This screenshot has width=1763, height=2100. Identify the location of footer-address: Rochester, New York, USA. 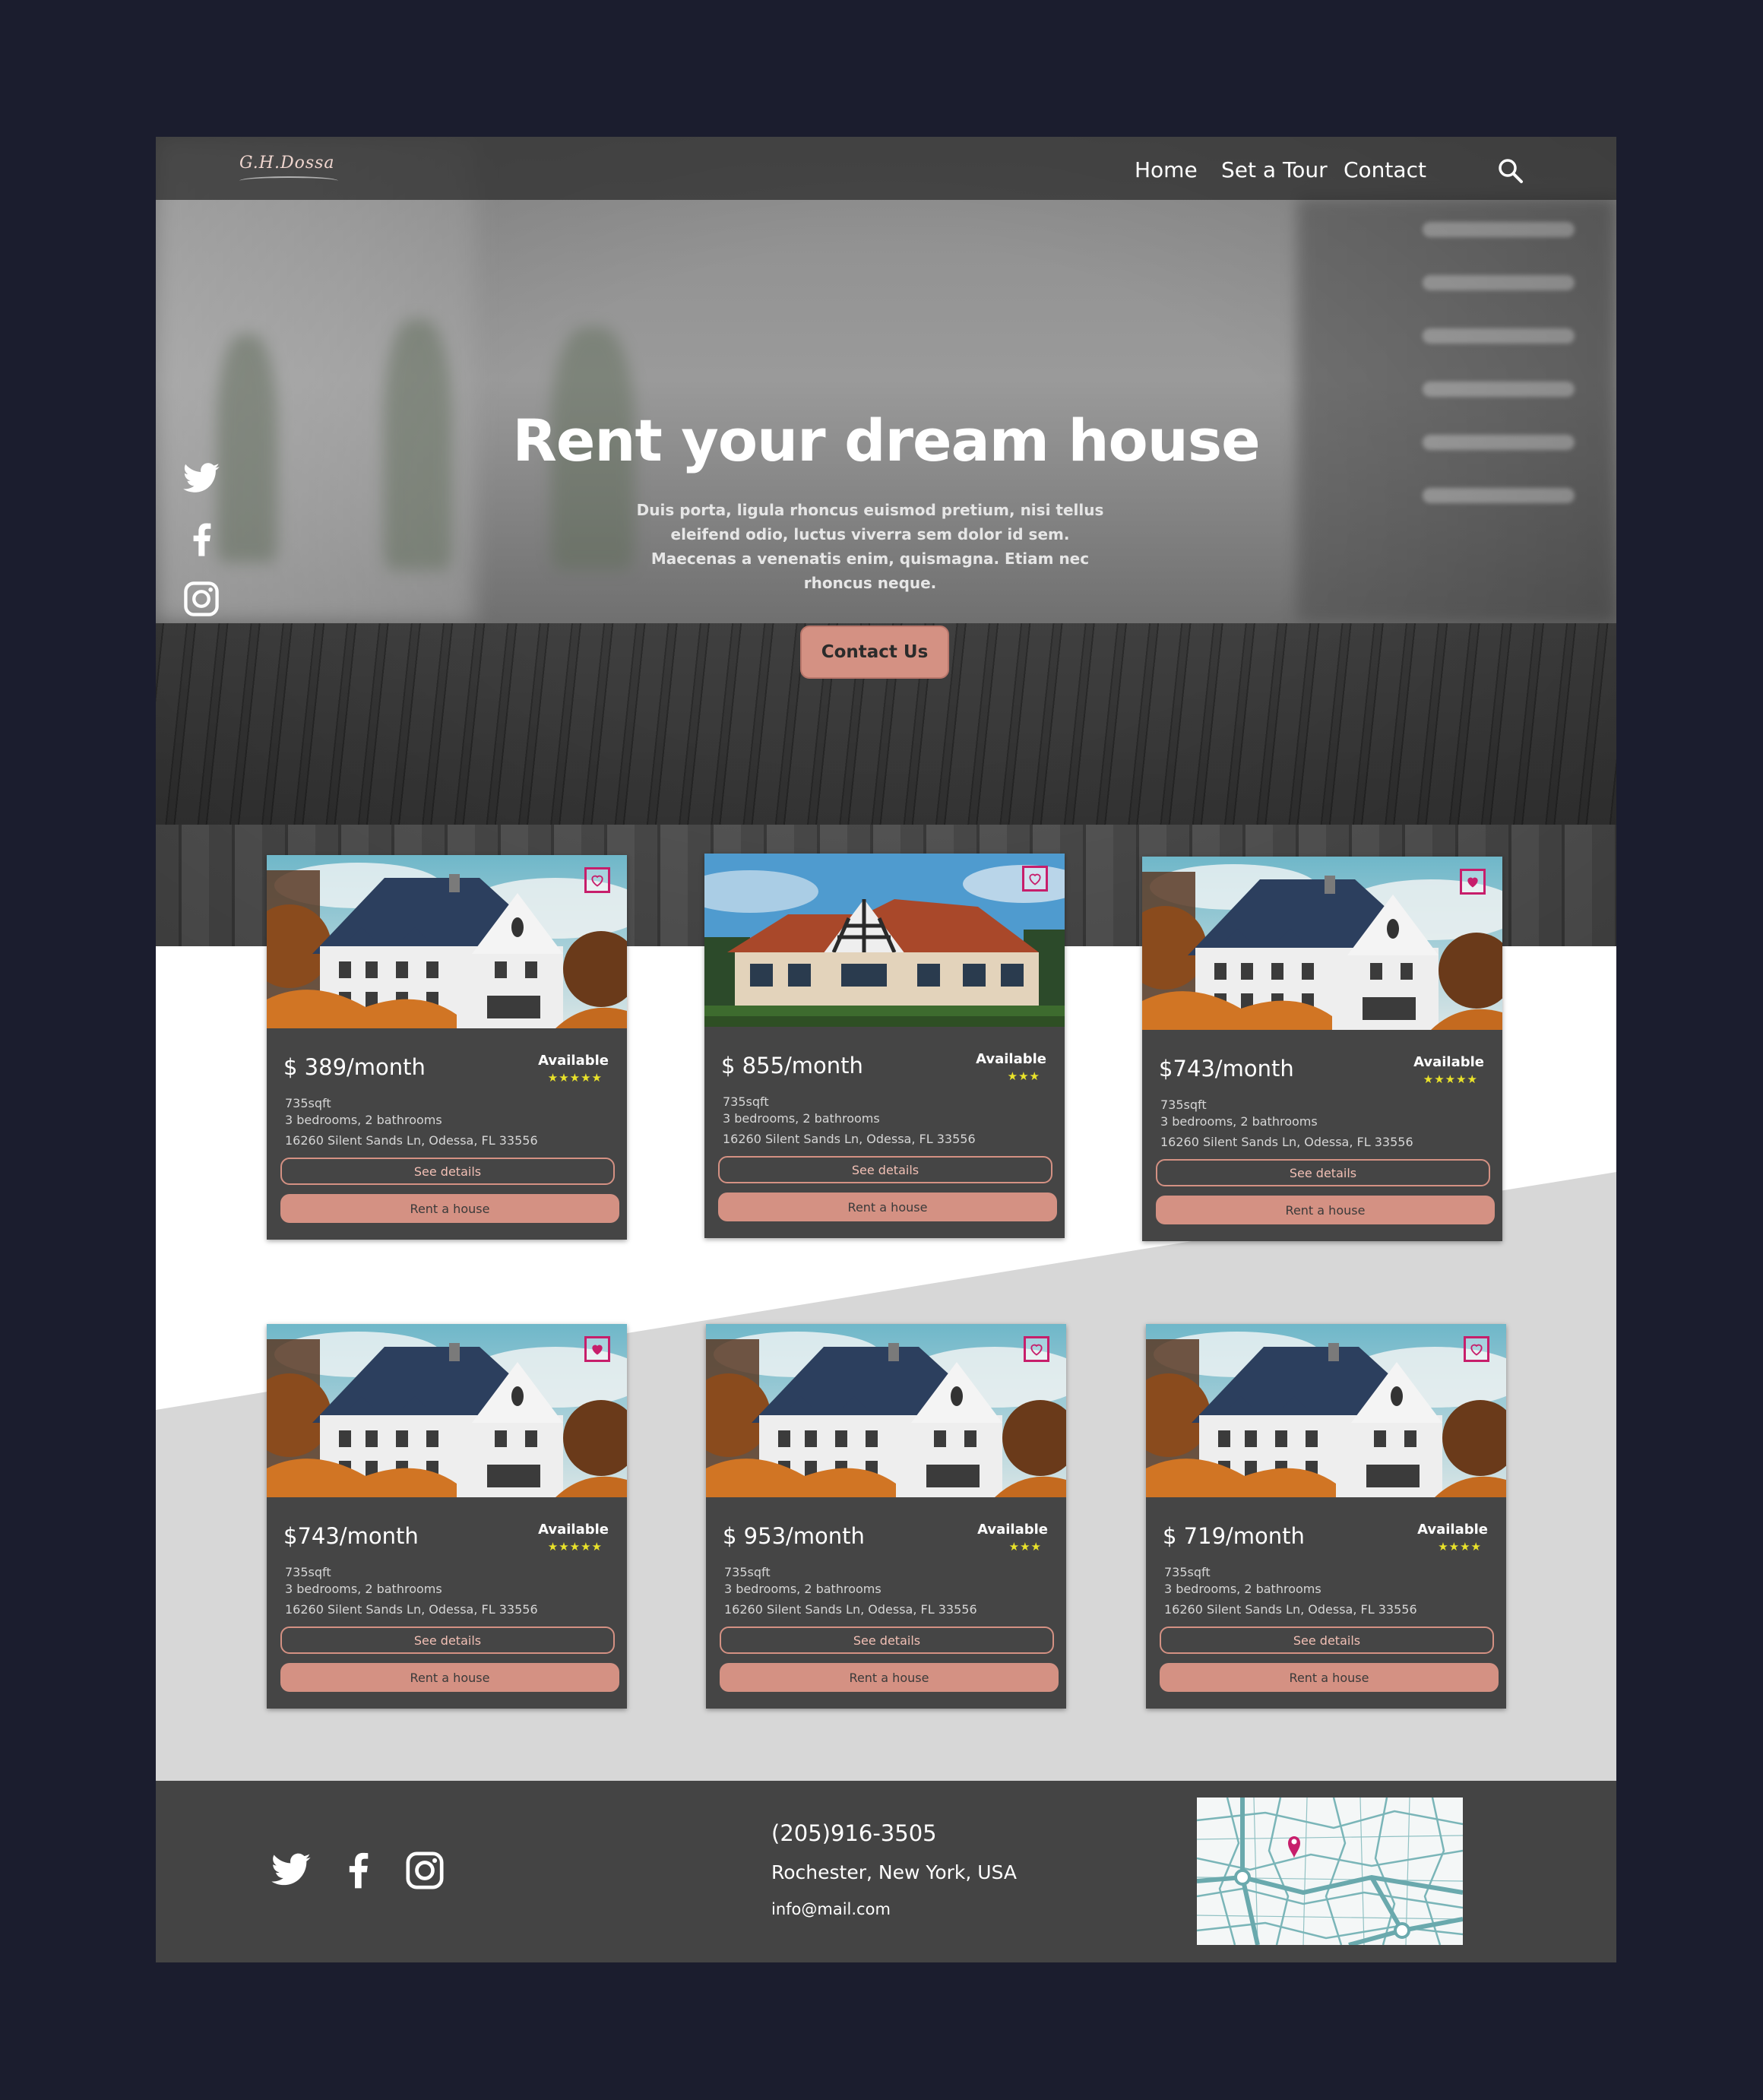
(894, 1872).